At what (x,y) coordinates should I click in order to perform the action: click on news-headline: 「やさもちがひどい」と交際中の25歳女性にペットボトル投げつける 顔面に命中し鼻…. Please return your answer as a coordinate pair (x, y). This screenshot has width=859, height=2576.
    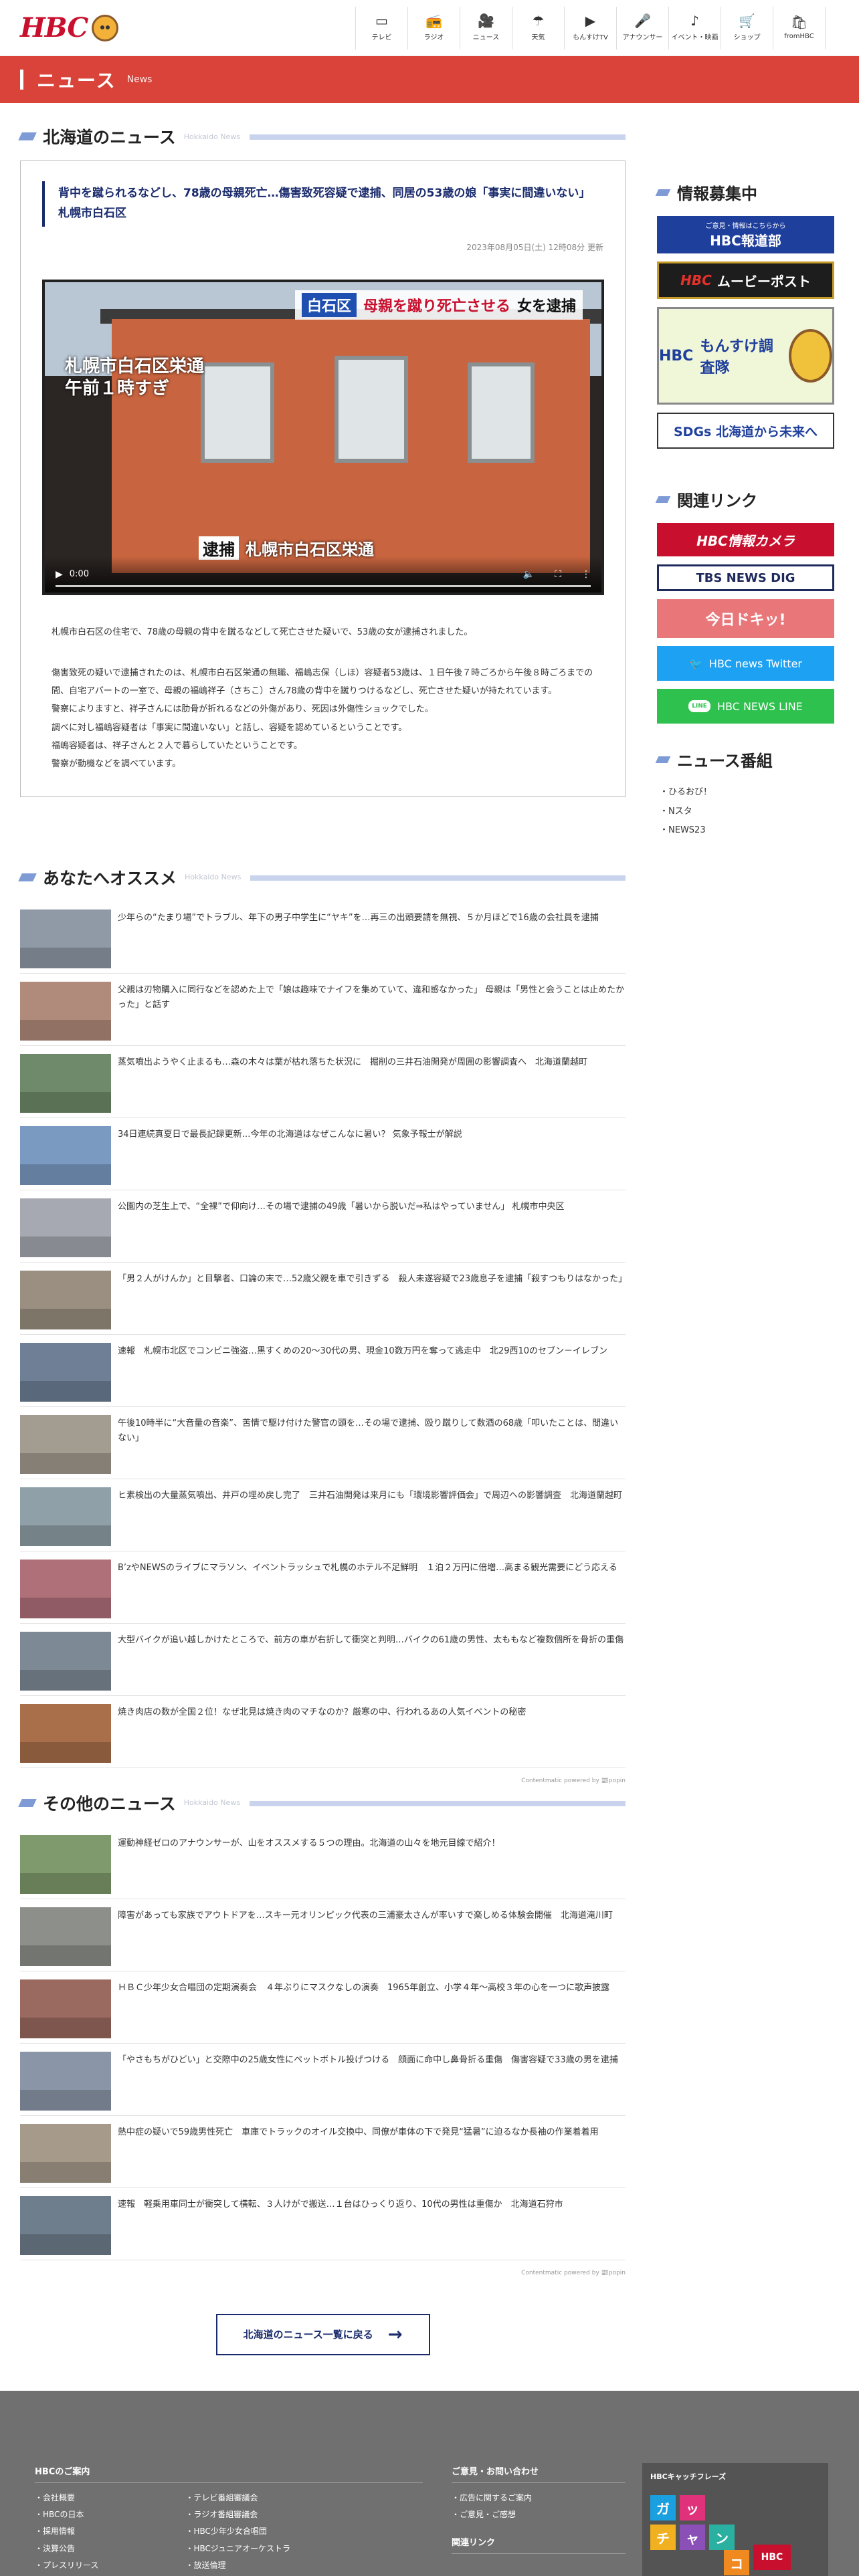
    Looking at the image, I should click on (368, 2083).